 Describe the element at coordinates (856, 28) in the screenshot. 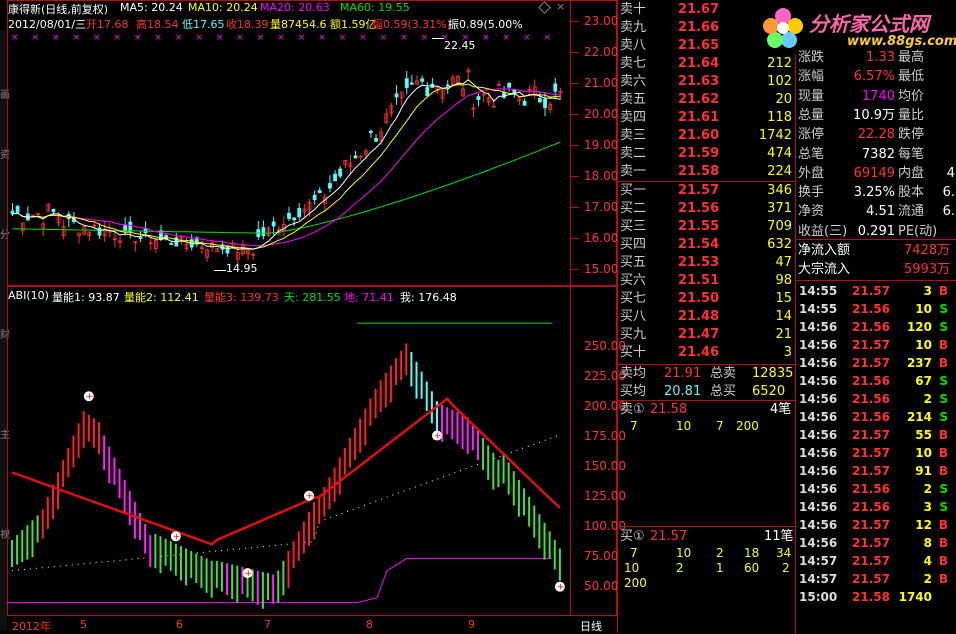

I see `ad-banner: 分析家公式网 www.88gs.com` at that location.